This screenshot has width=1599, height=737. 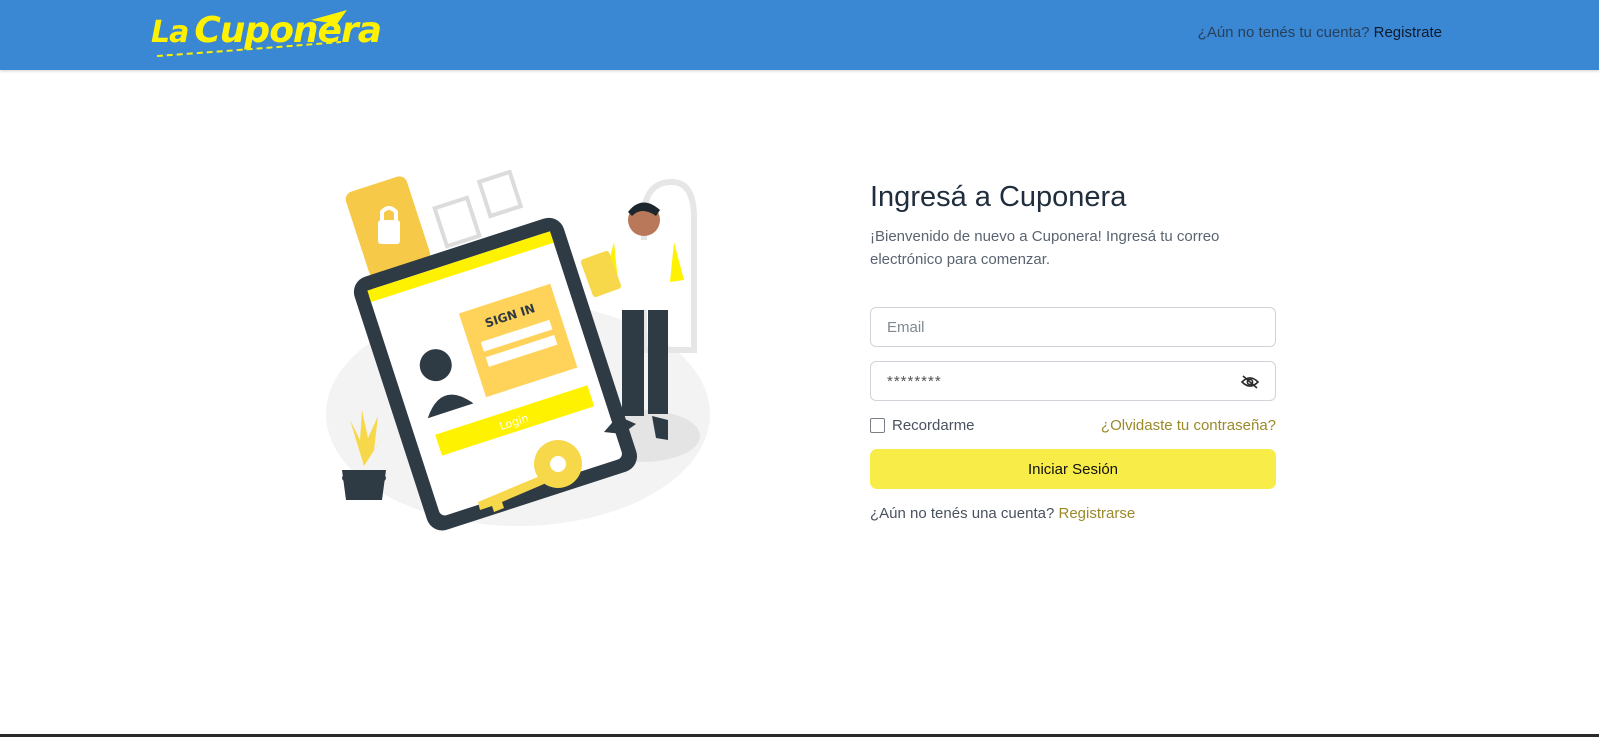 I want to click on checkbox-icon, so click(x=877, y=425).